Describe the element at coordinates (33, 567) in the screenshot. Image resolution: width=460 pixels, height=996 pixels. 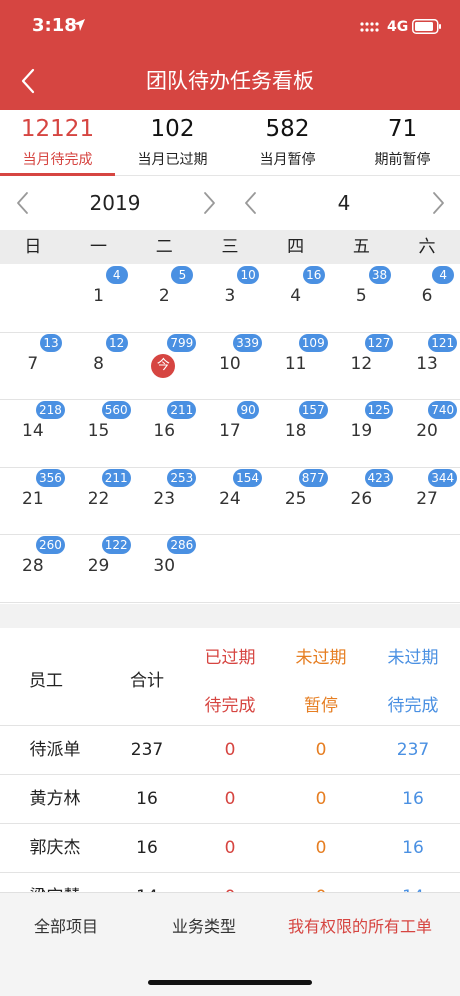
I see `calendar-day: 260 28` at that location.